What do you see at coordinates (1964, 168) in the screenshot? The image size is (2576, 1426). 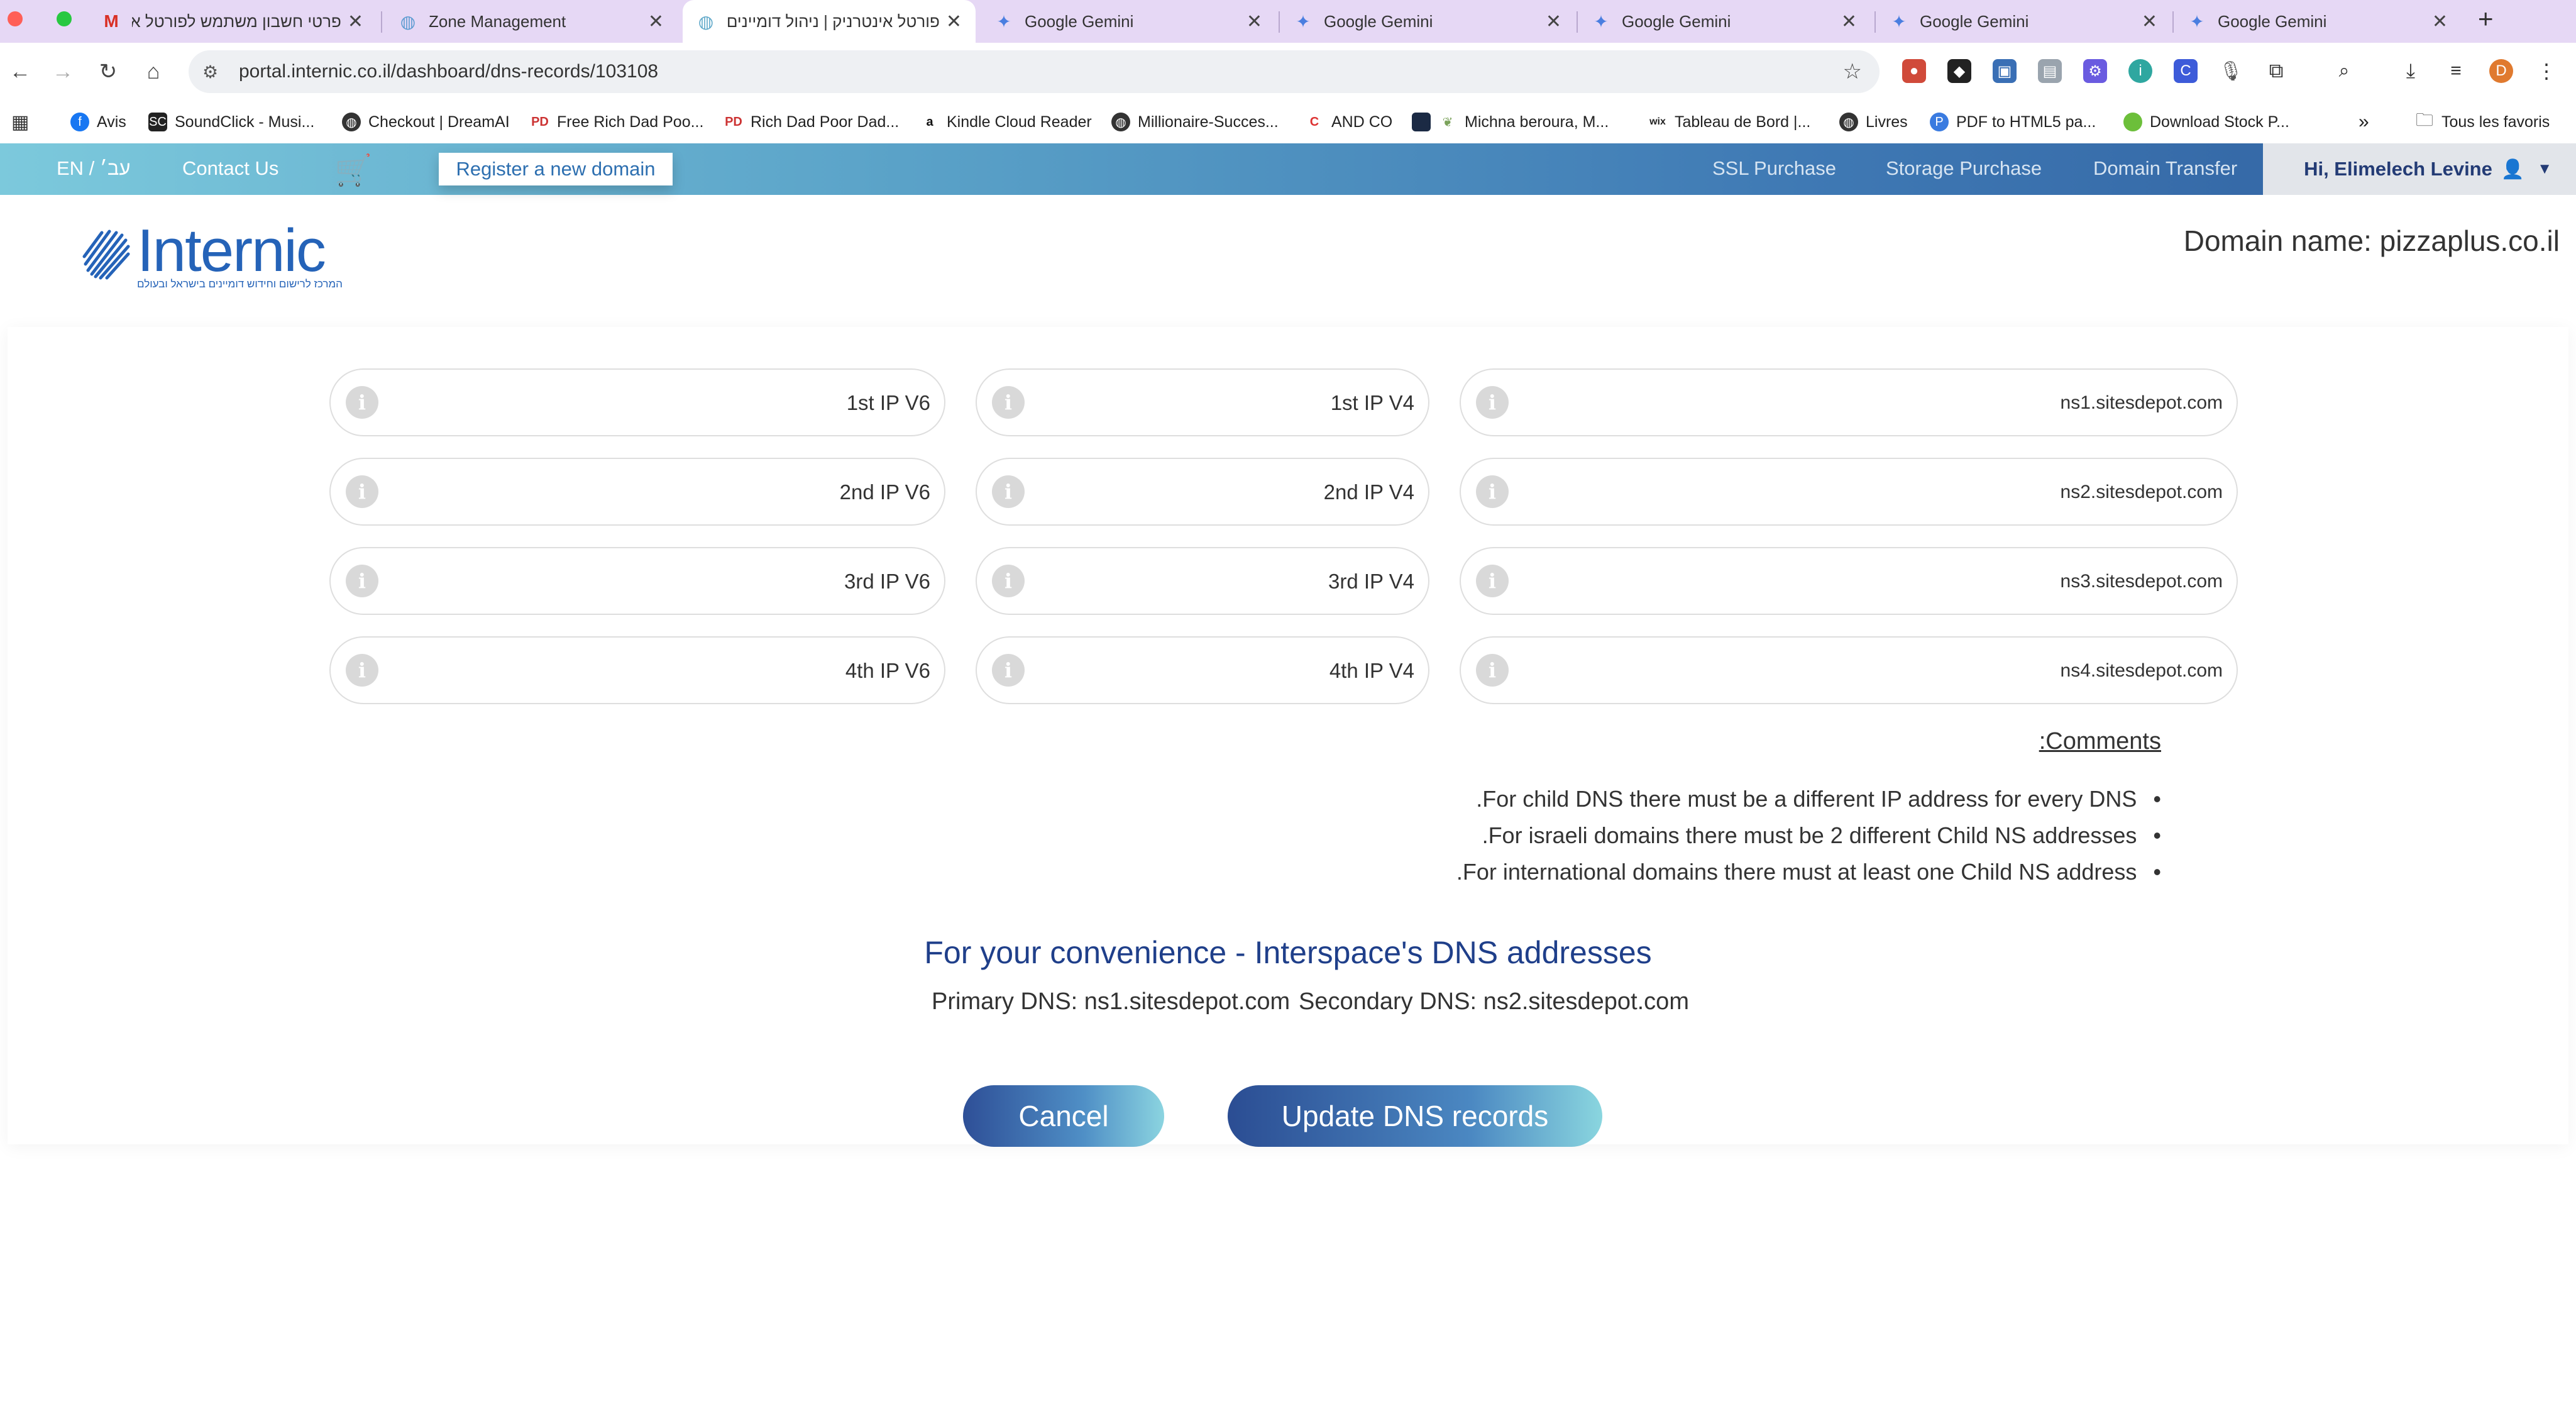 I see `storage-purchase-link: Storage Purchase` at bounding box center [1964, 168].